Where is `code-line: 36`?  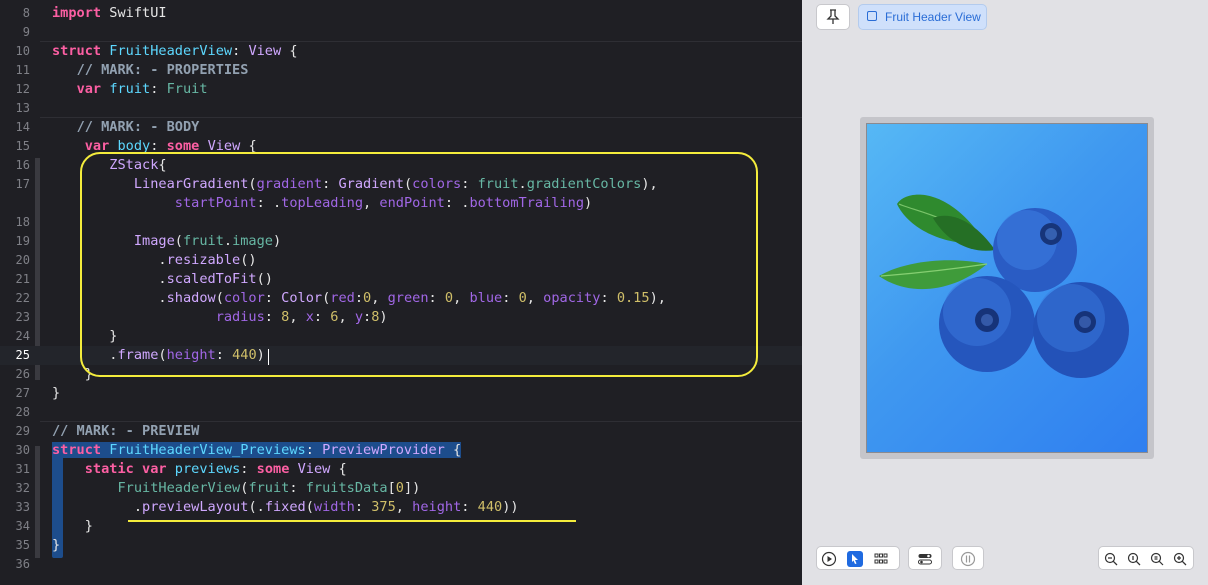 code-line: 36 is located at coordinates (401, 564).